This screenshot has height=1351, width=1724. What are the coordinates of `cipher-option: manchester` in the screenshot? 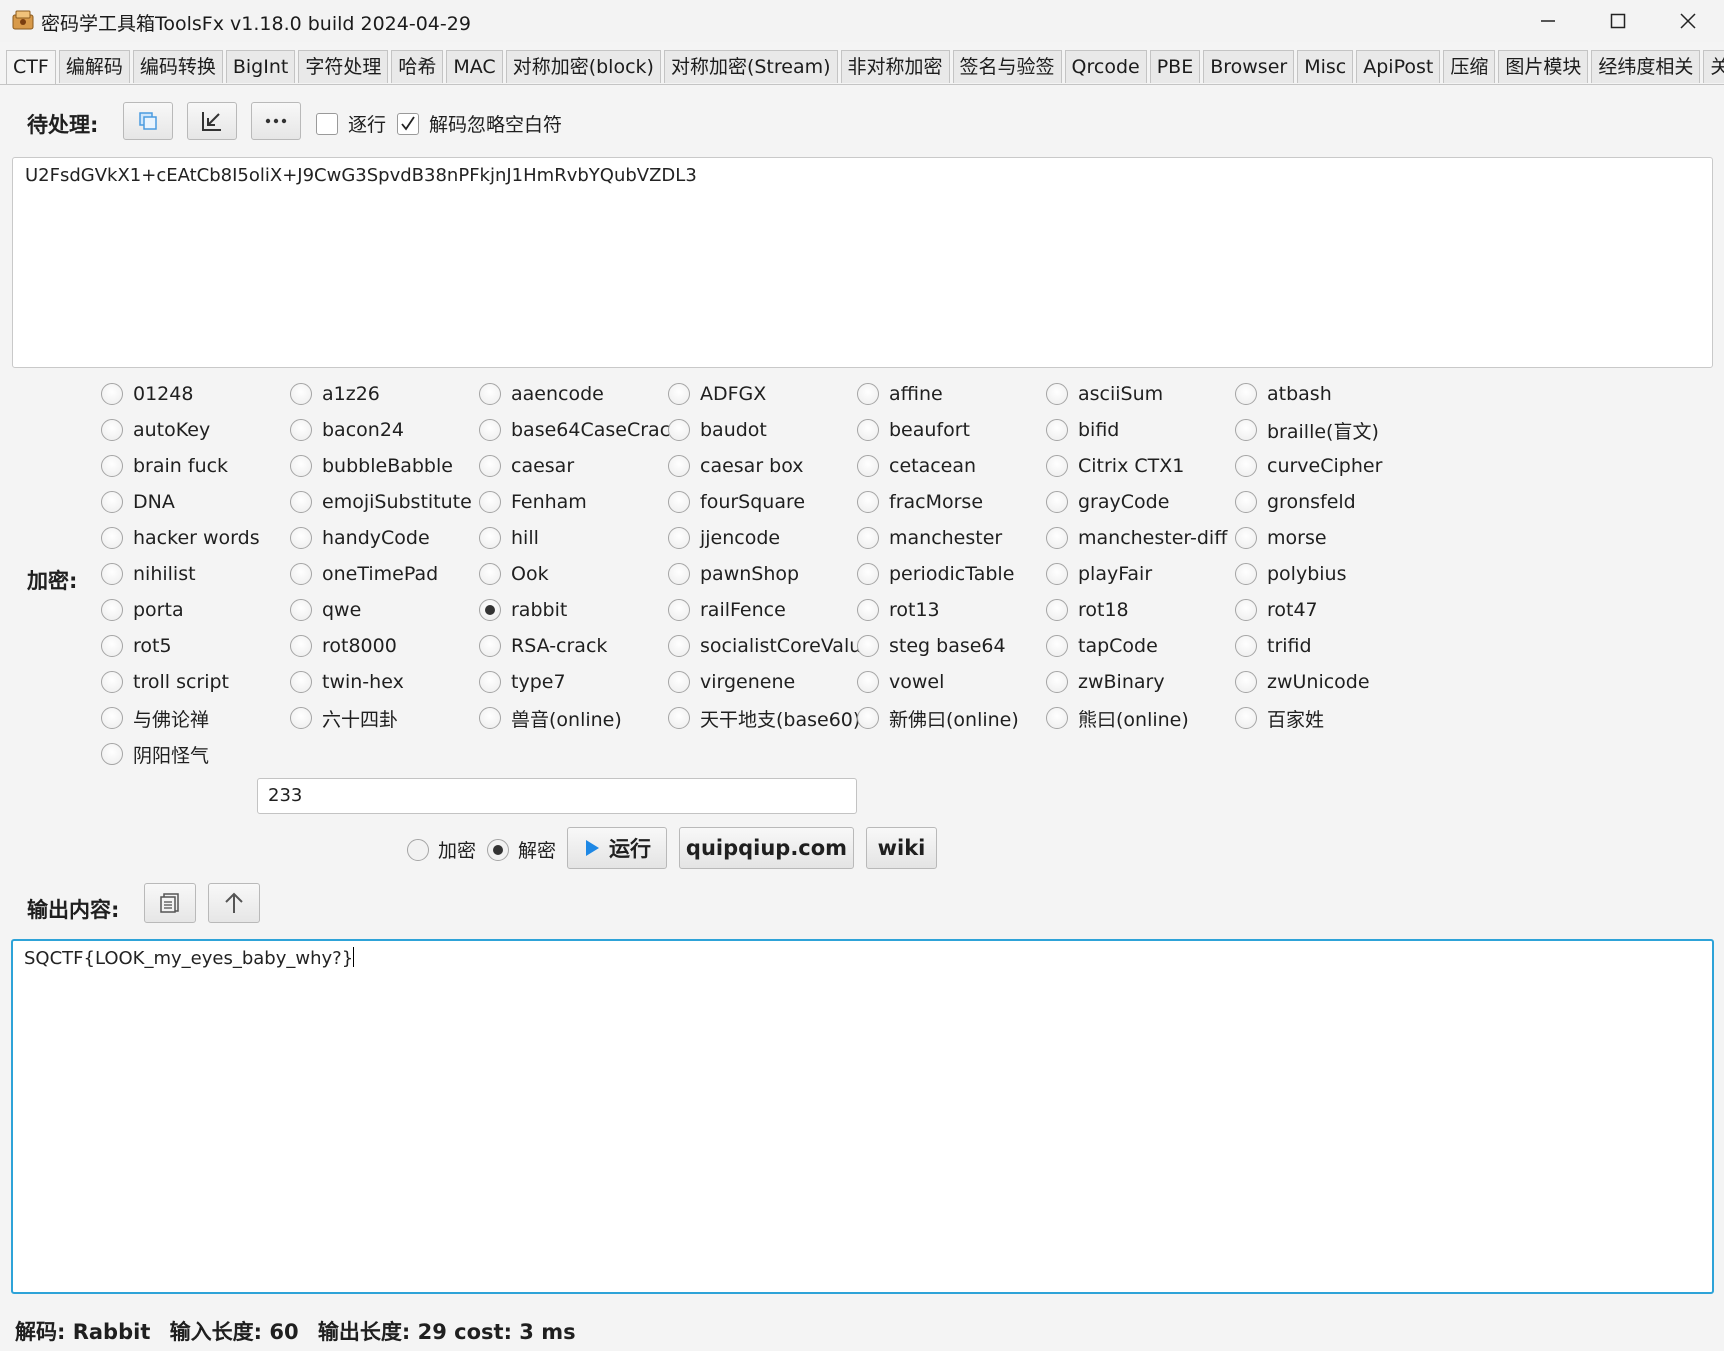 It's located at (951, 538).